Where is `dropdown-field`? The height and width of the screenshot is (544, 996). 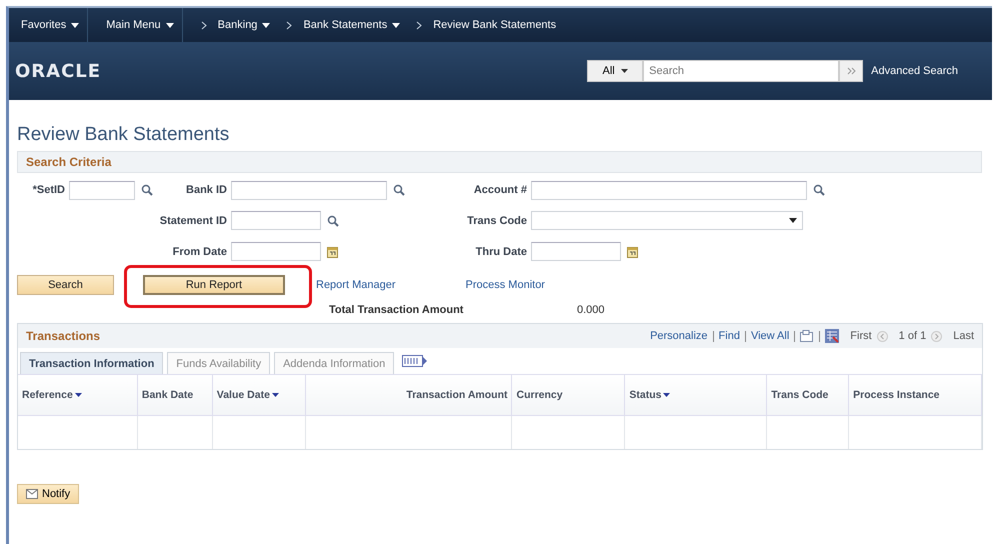
dropdown-field is located at coordinates (667, 220).